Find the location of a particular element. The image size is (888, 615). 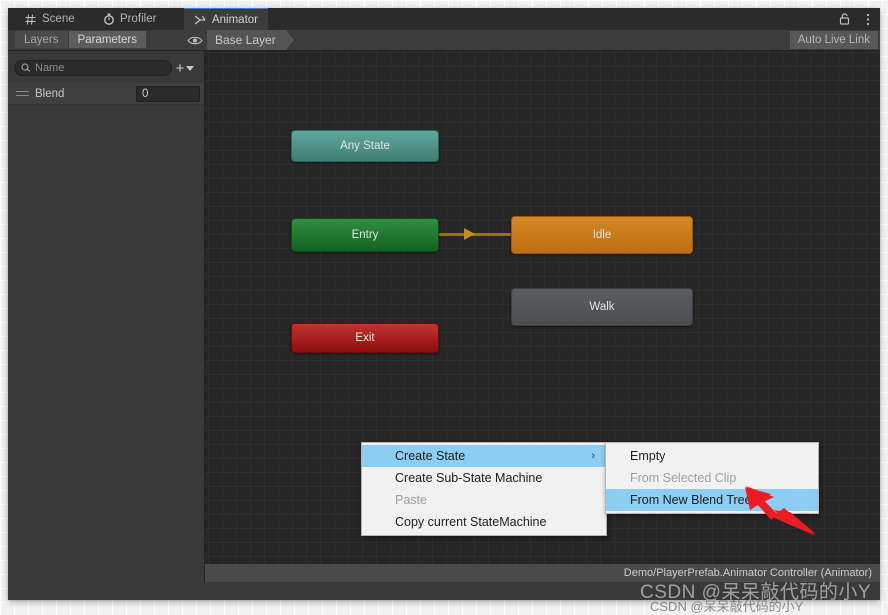

submenu-chevron-right-icon: › is located at coordinates (593, 456).